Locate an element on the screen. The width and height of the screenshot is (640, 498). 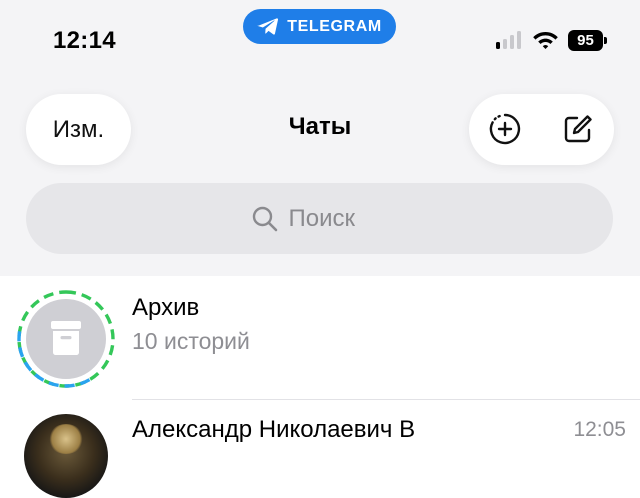
search-input is located at coordinates (338, 218).